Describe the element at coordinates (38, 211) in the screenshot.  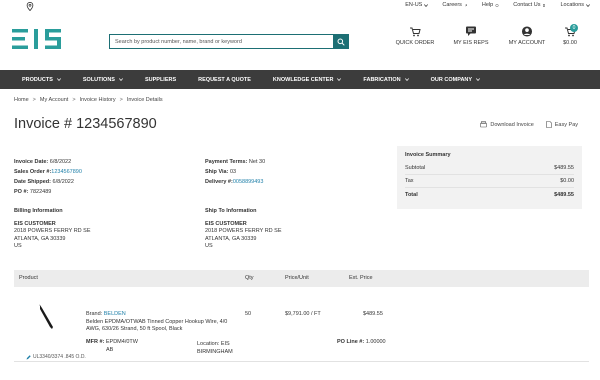
I see `billing-heading: Billing Information` at that location.